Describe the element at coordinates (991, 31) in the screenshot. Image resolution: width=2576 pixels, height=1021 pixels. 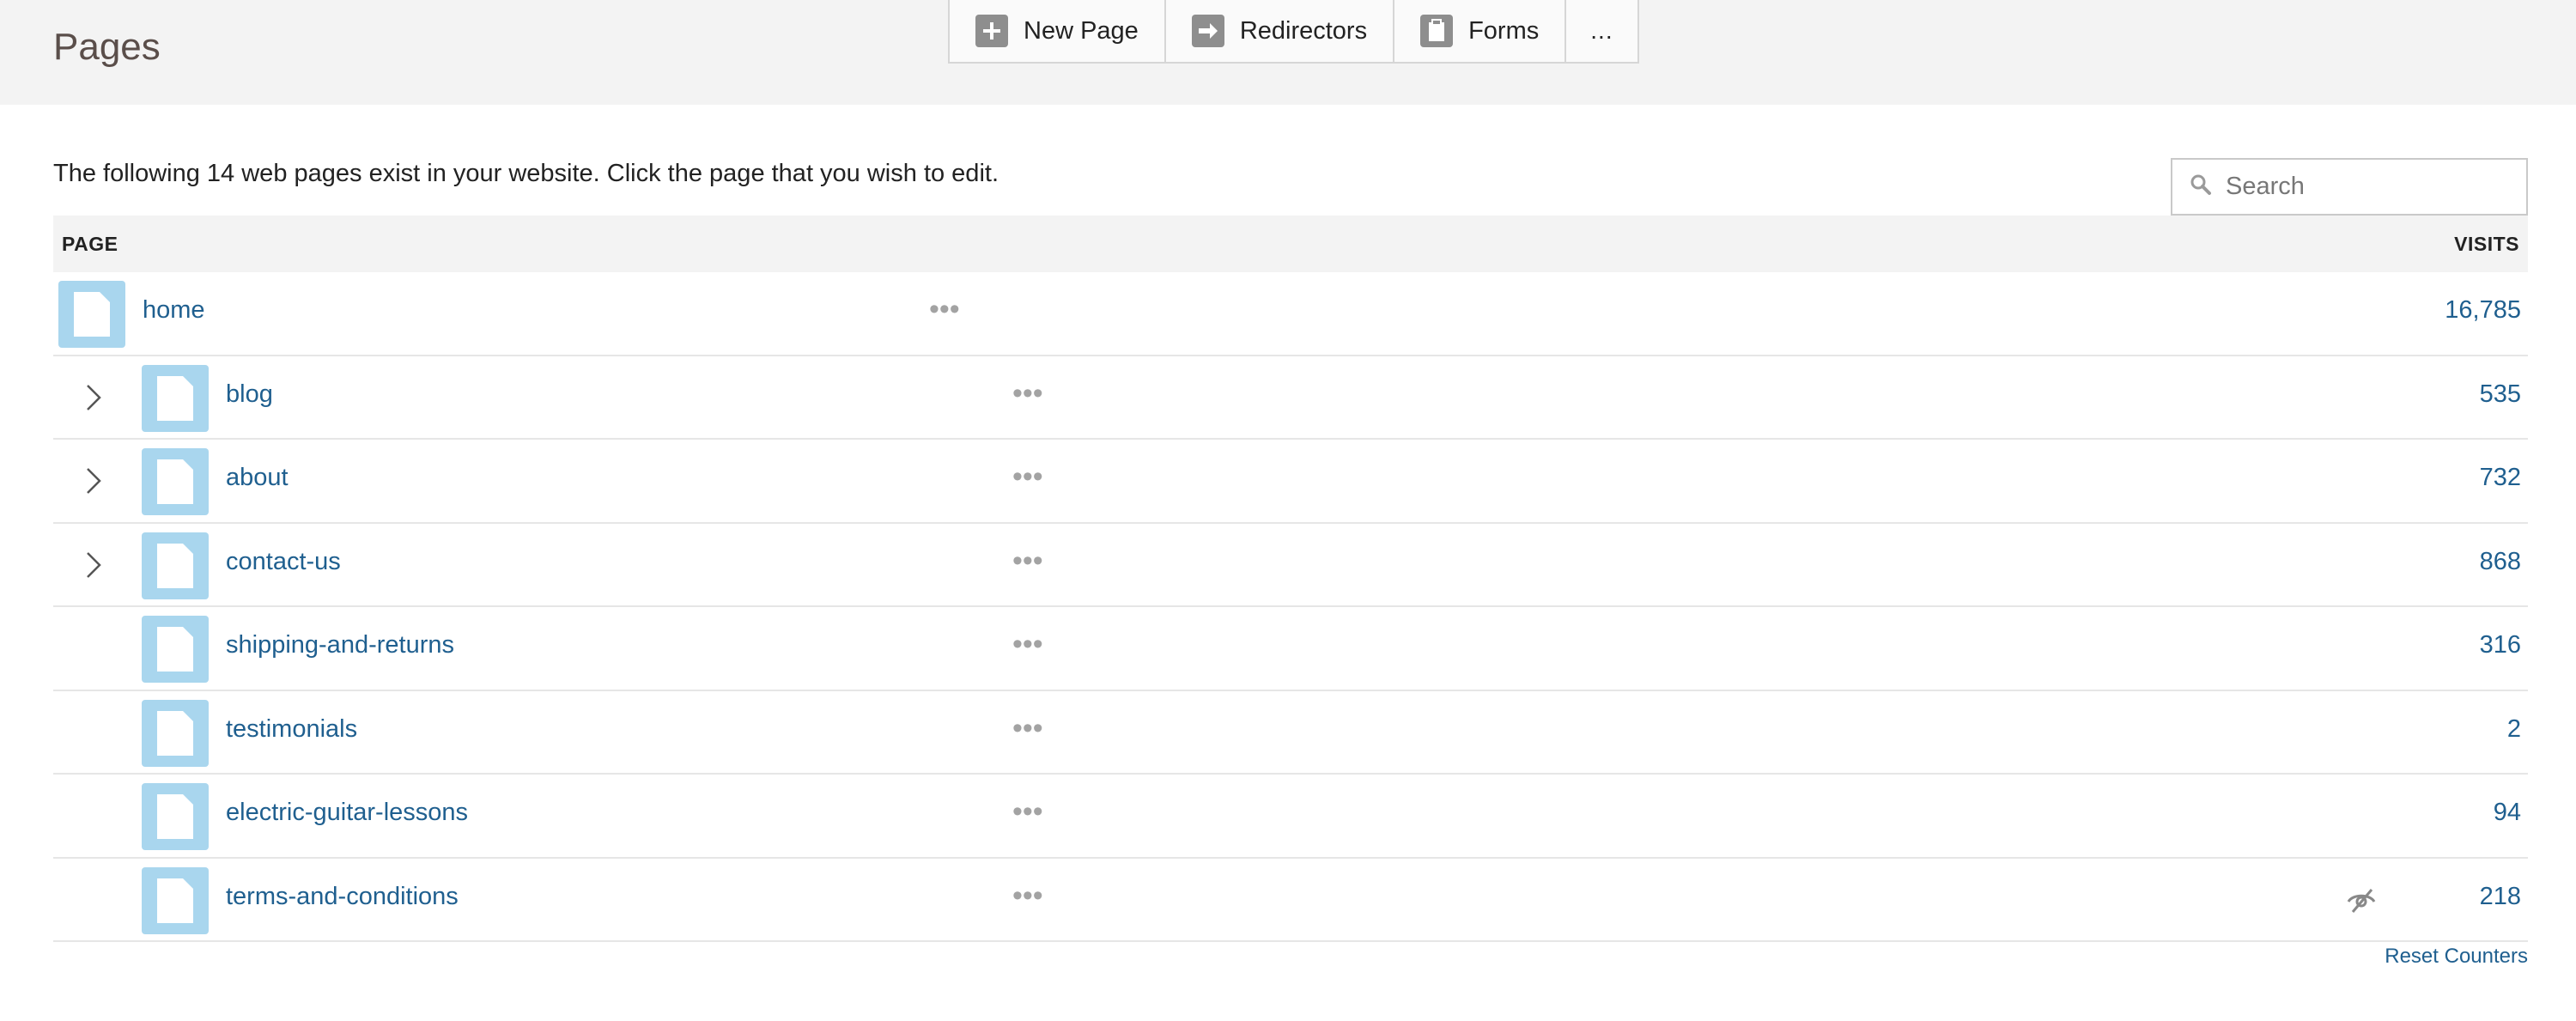
I see `plus-icon` at that location.